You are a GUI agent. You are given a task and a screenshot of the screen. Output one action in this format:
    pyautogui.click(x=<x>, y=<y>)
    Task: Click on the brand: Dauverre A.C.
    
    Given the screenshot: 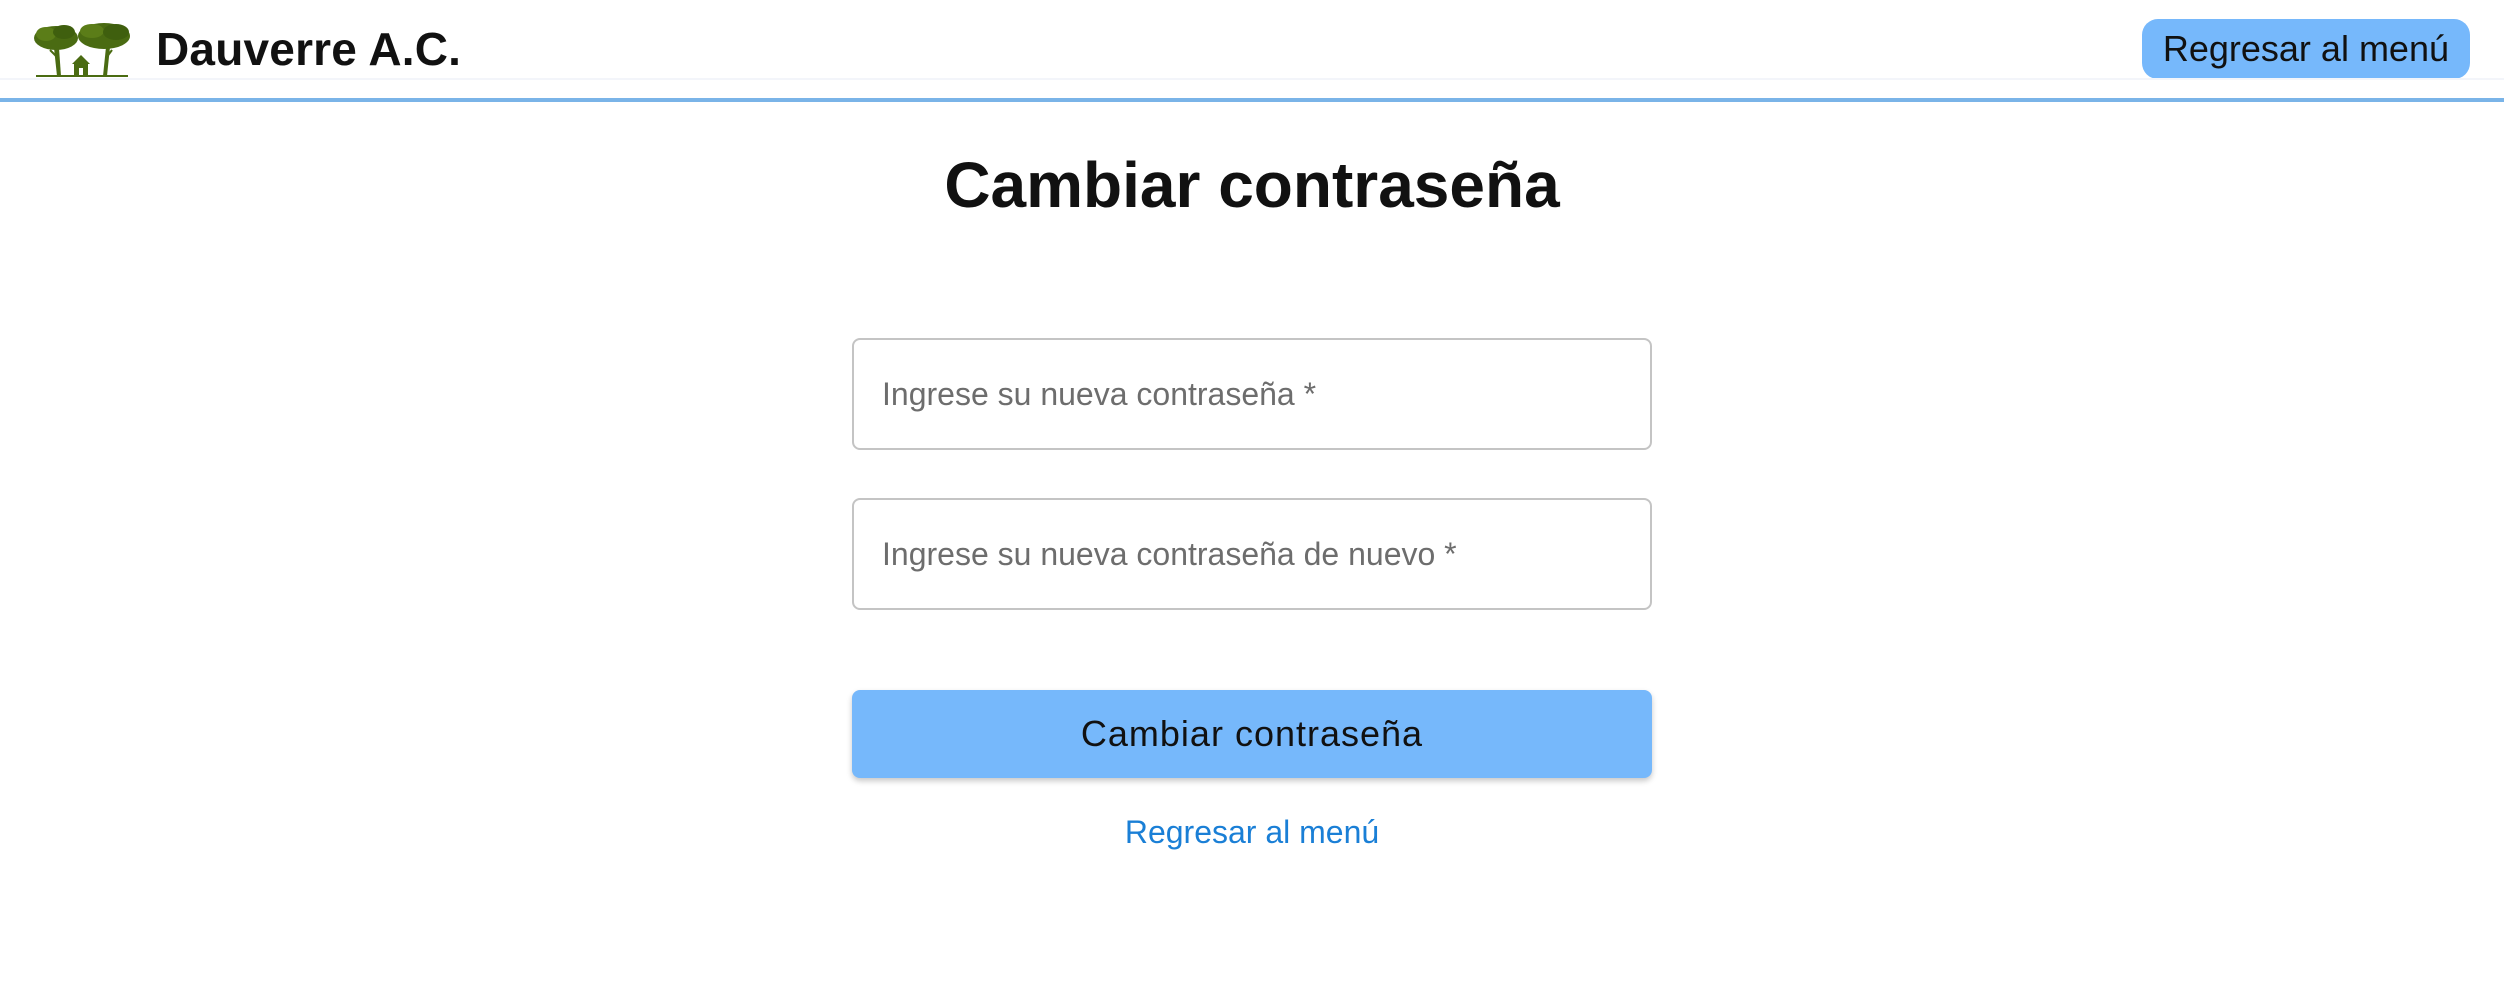 What is the action you would take?
    pyautogui.click(x=246, y=49)
    